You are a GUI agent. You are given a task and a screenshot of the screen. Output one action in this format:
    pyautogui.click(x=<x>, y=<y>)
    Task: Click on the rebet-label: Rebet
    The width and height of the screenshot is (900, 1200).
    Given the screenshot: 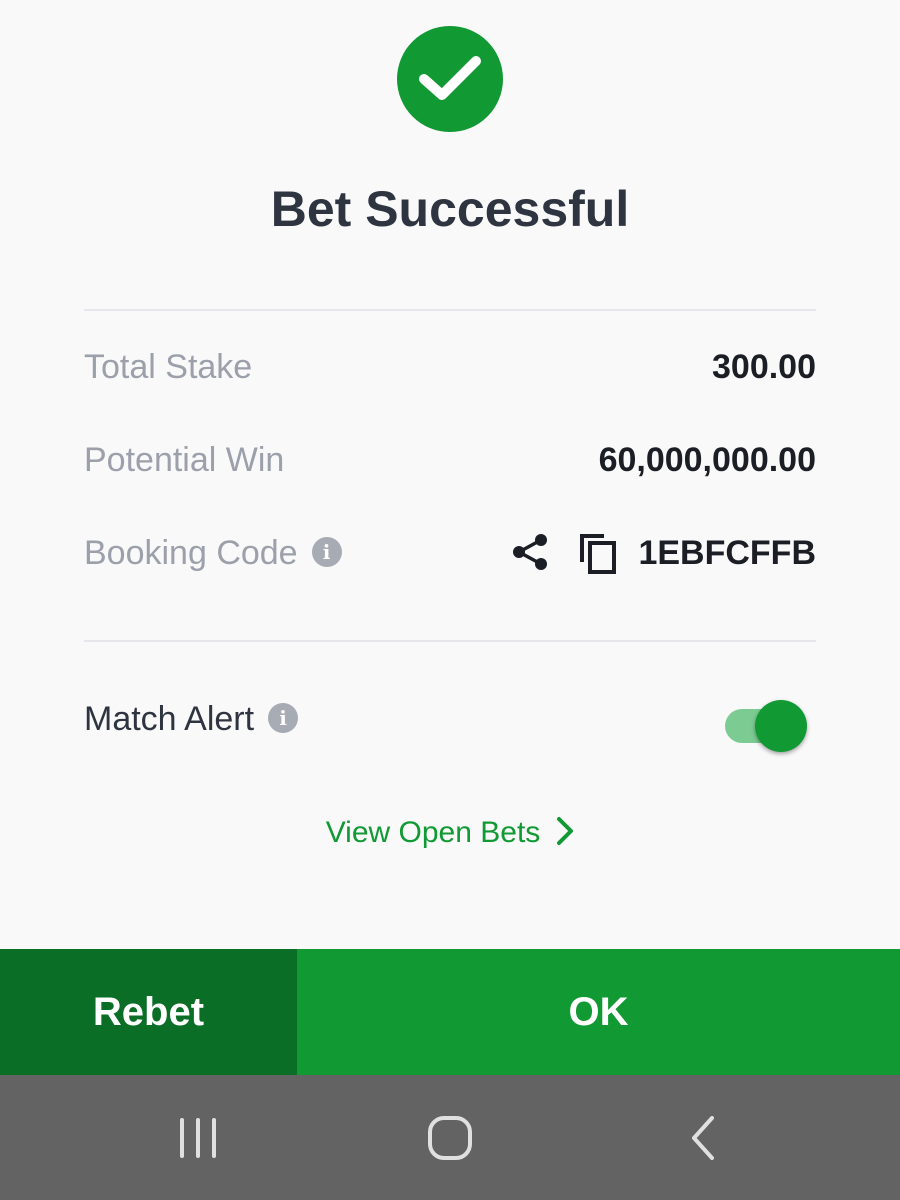 What is the action you would take?
    pyautogui.click(x=148, y=1011)
    